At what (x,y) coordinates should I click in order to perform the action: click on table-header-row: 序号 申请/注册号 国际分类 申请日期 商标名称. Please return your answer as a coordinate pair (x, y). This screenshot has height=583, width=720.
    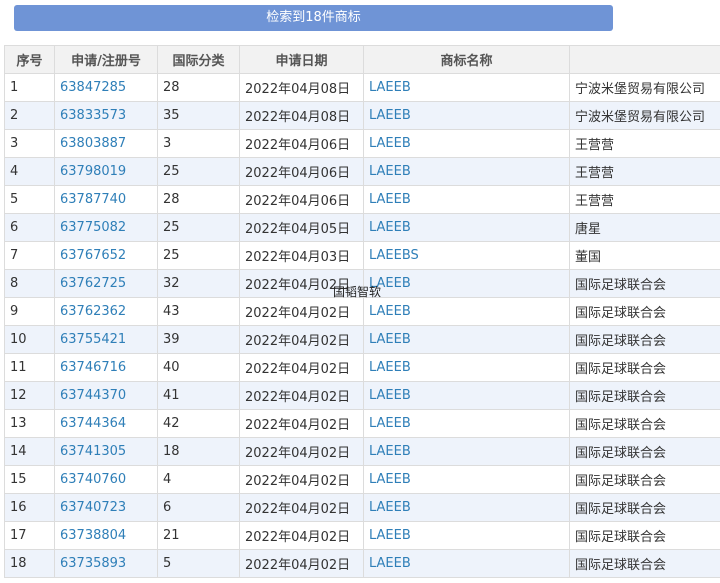
    Looking at the image, I should click on (362, 59).